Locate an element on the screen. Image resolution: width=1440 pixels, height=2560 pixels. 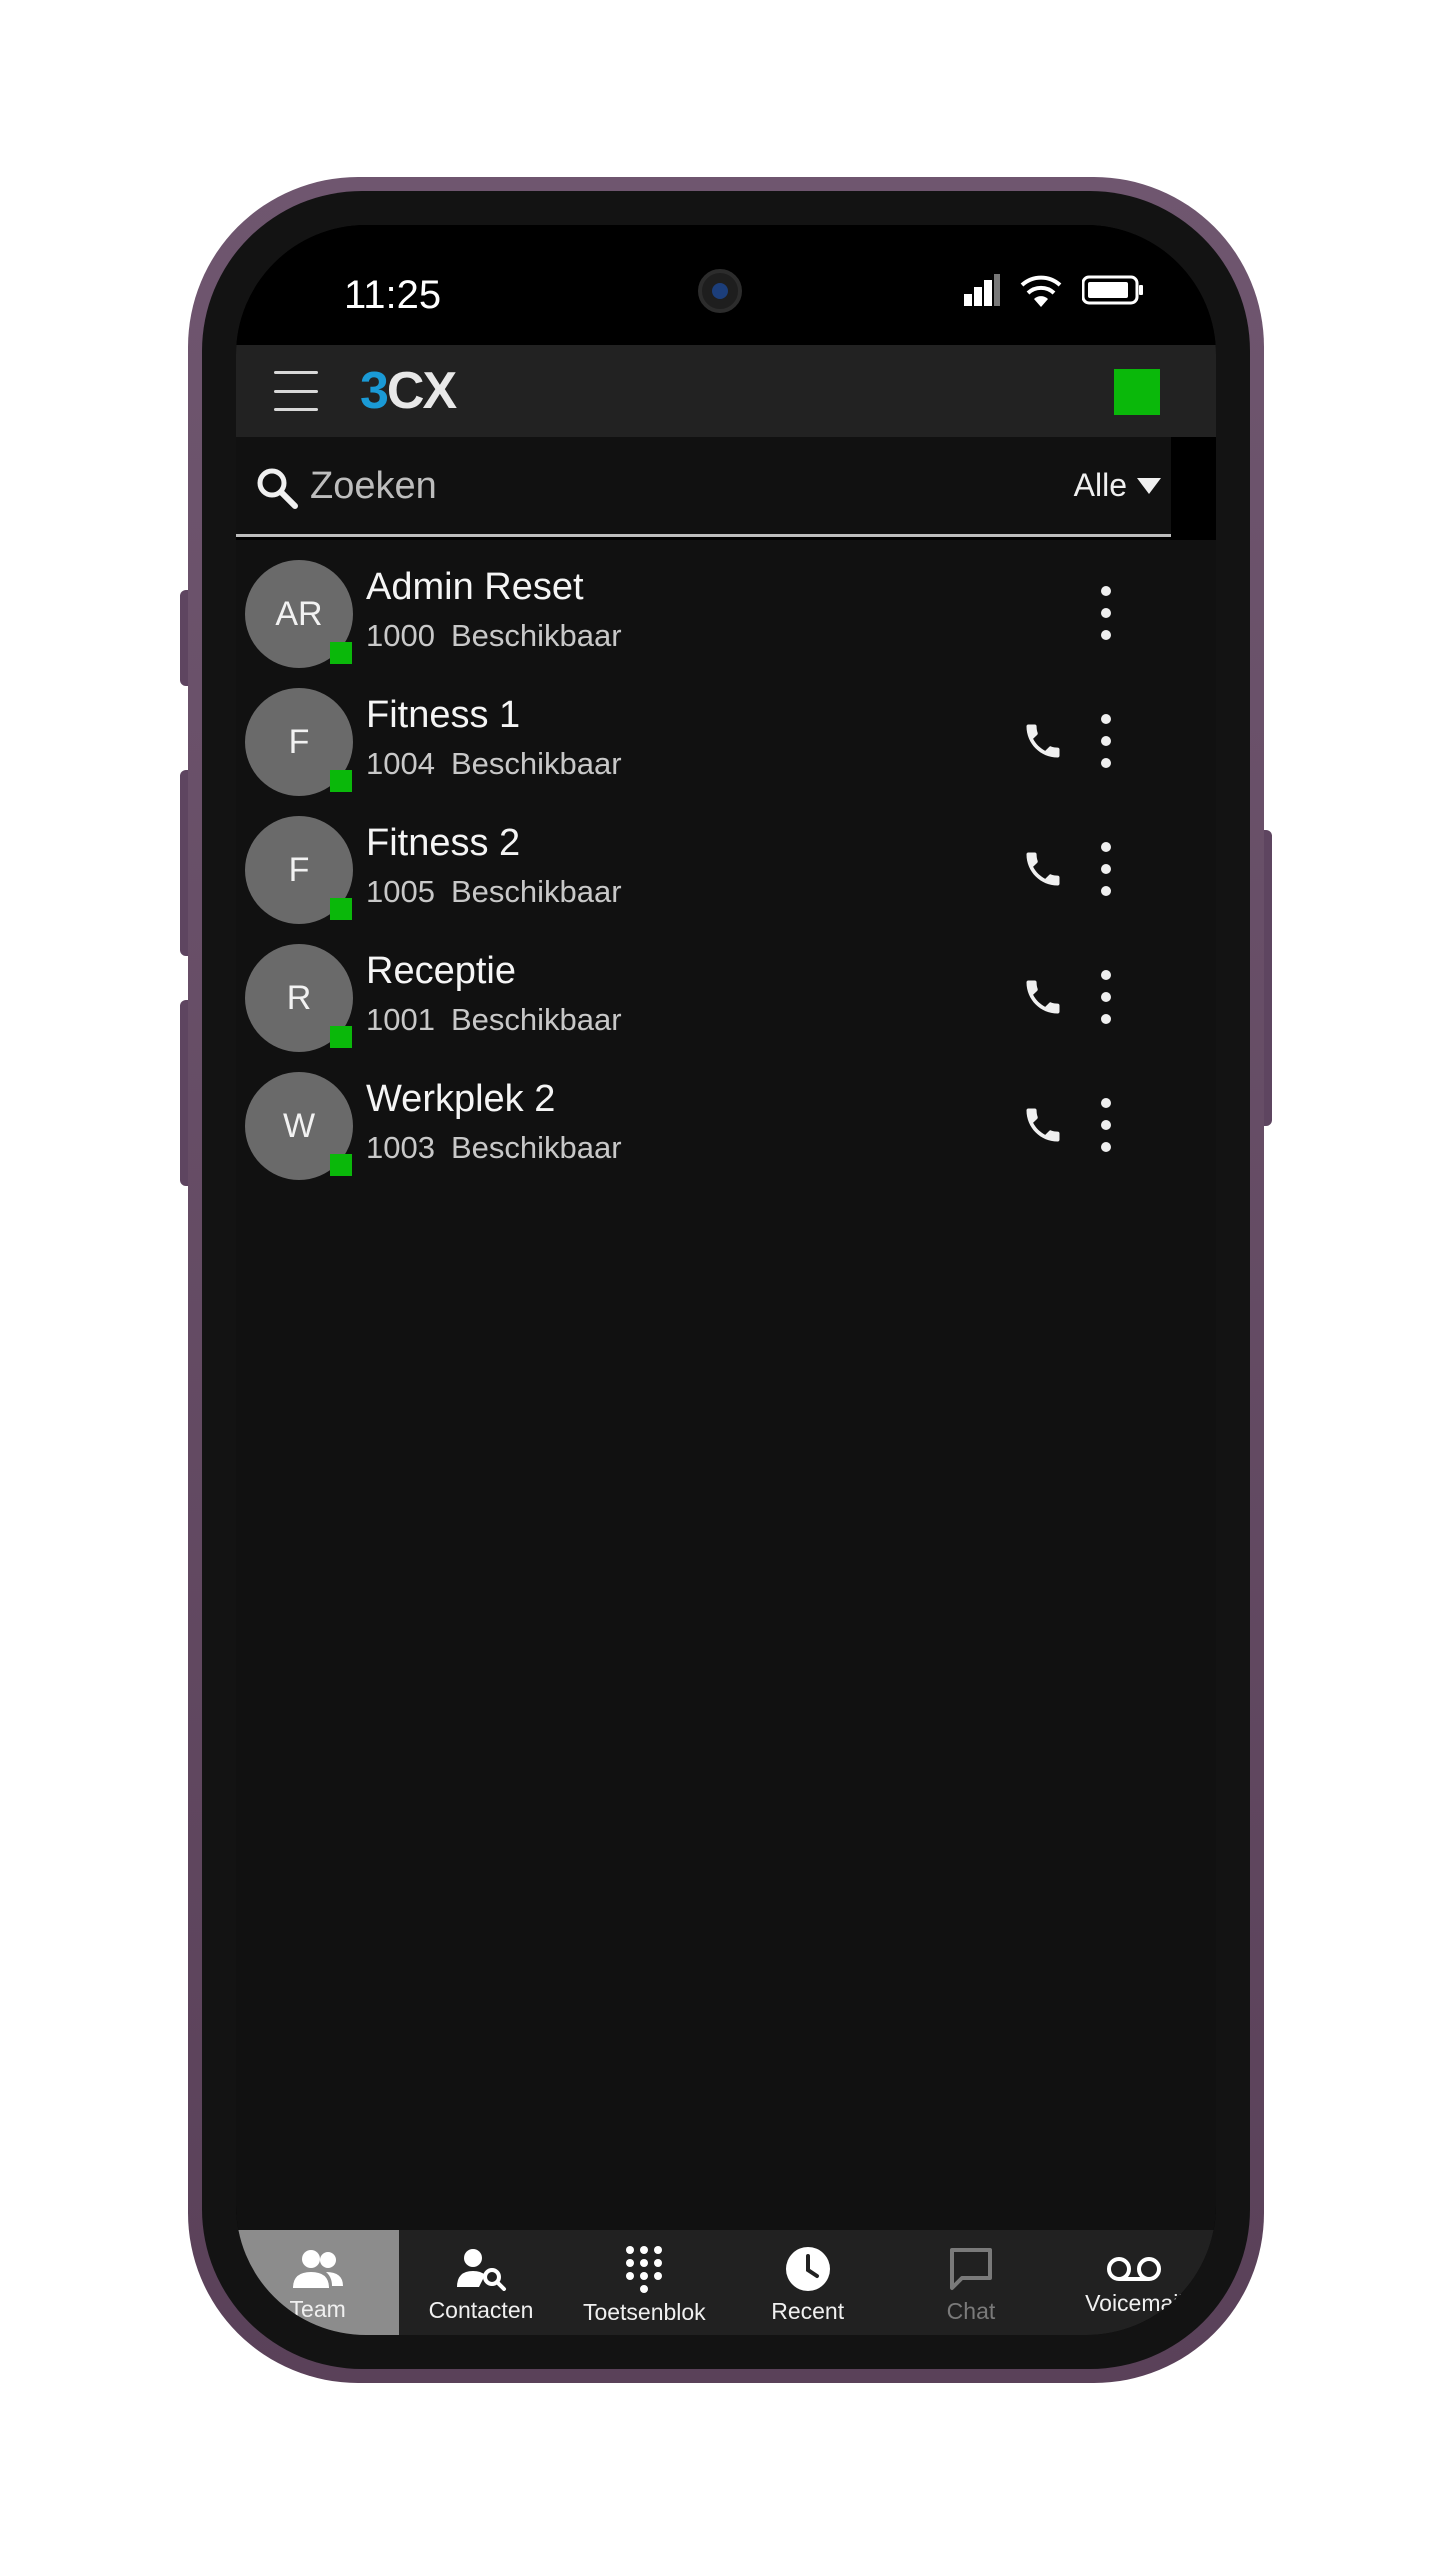
search-input is located at coordinates (590, 486).